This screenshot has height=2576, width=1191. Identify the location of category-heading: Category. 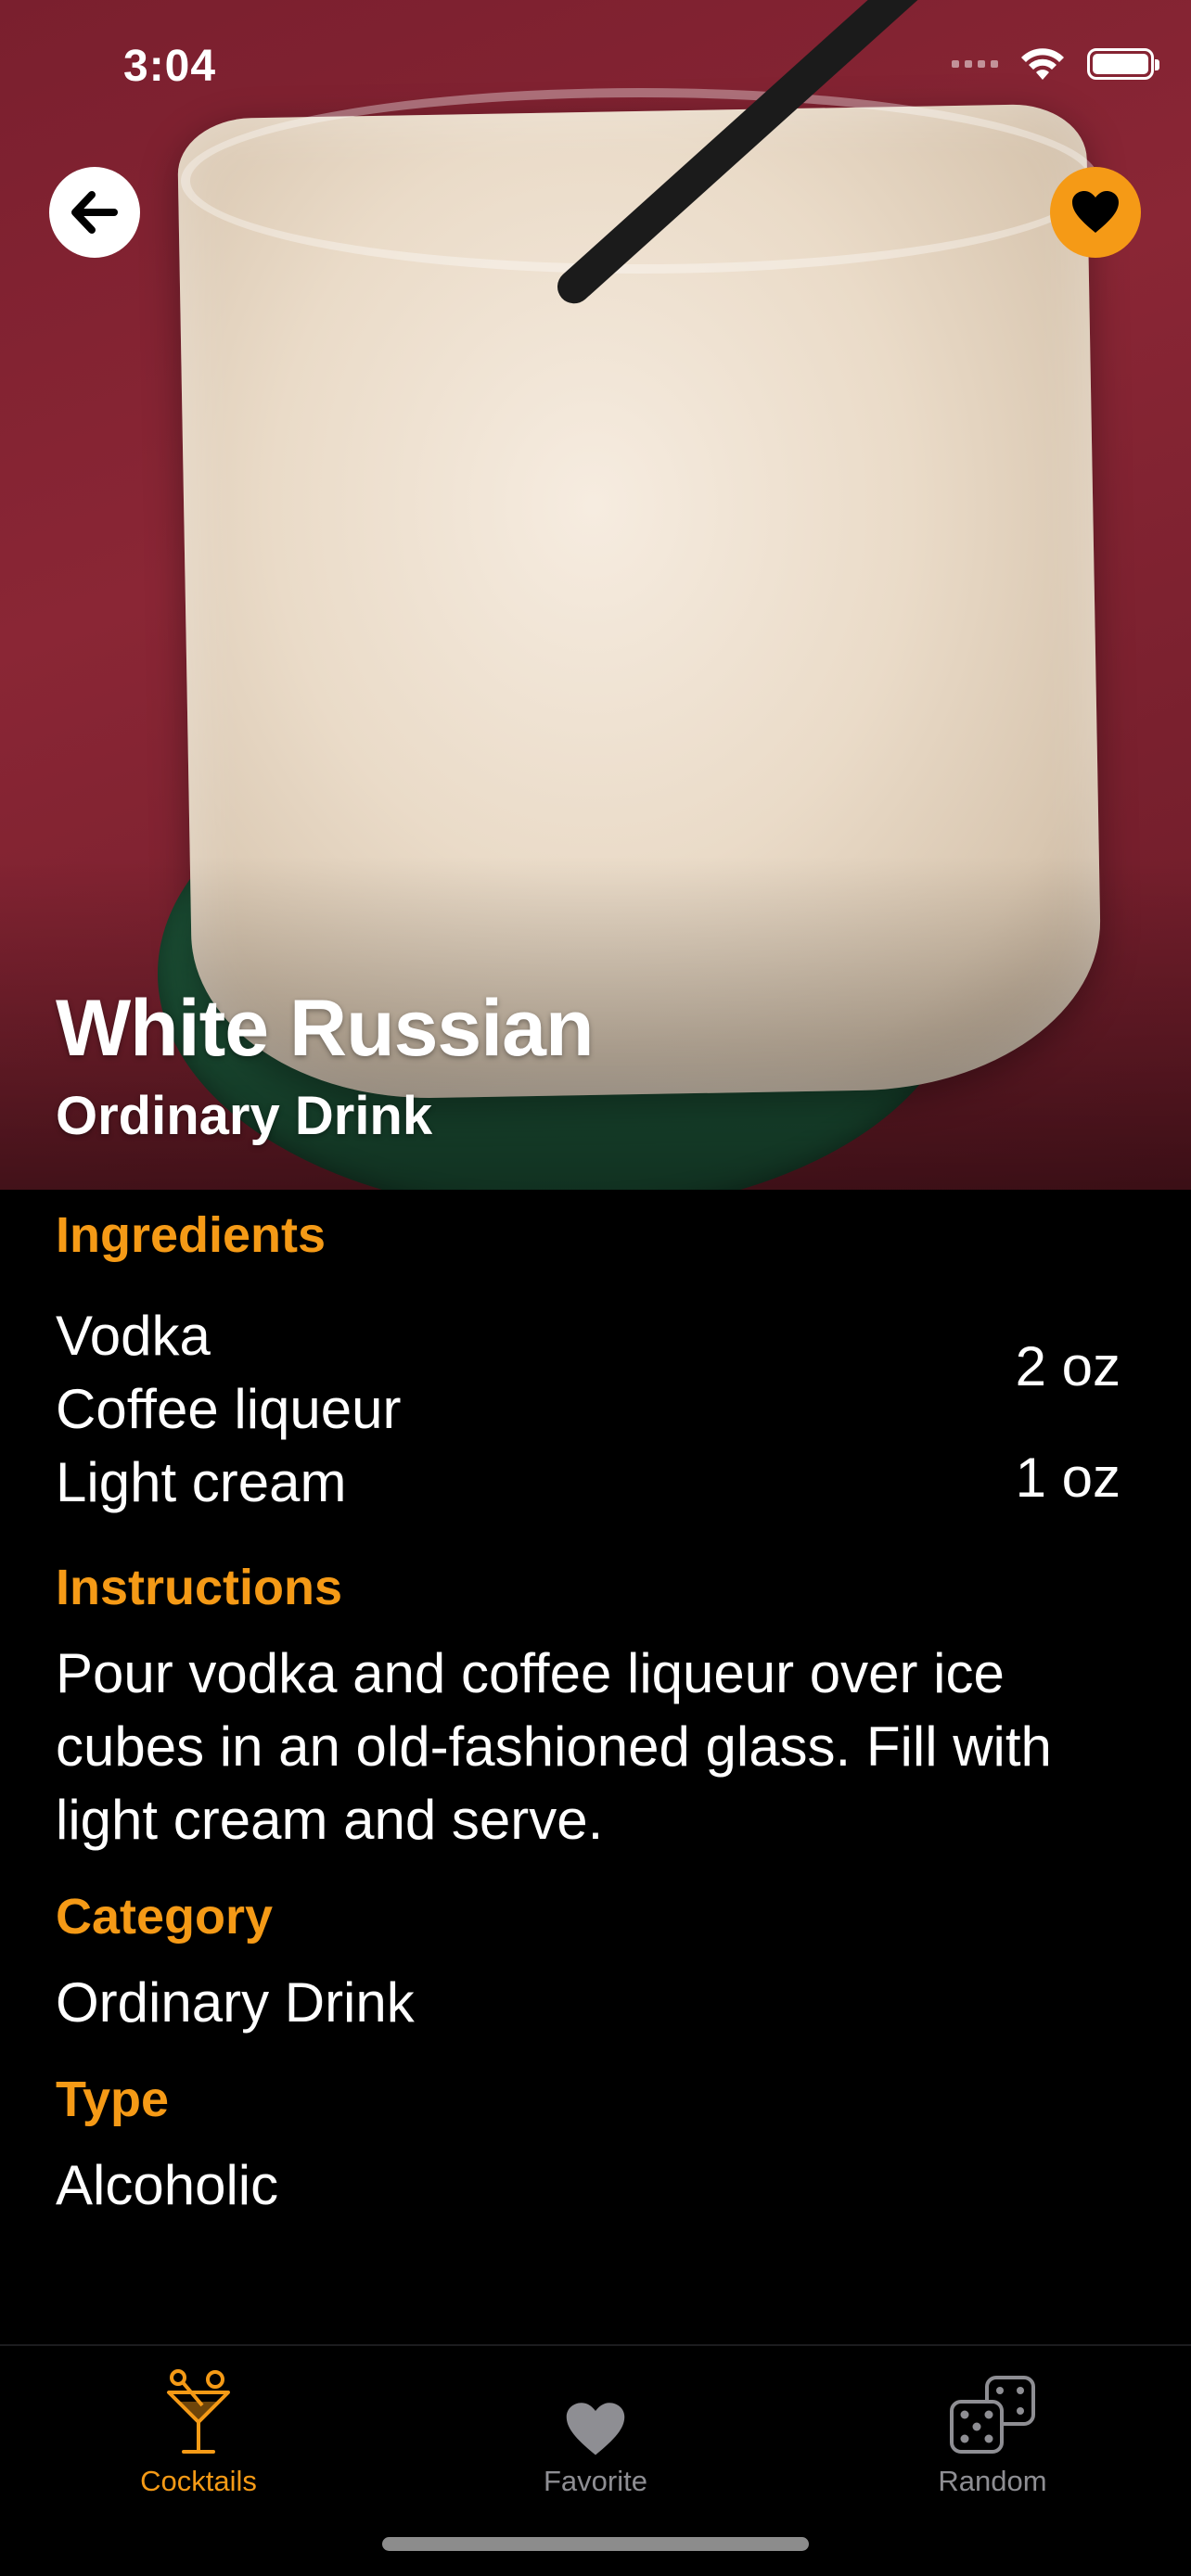
(165, 1917).